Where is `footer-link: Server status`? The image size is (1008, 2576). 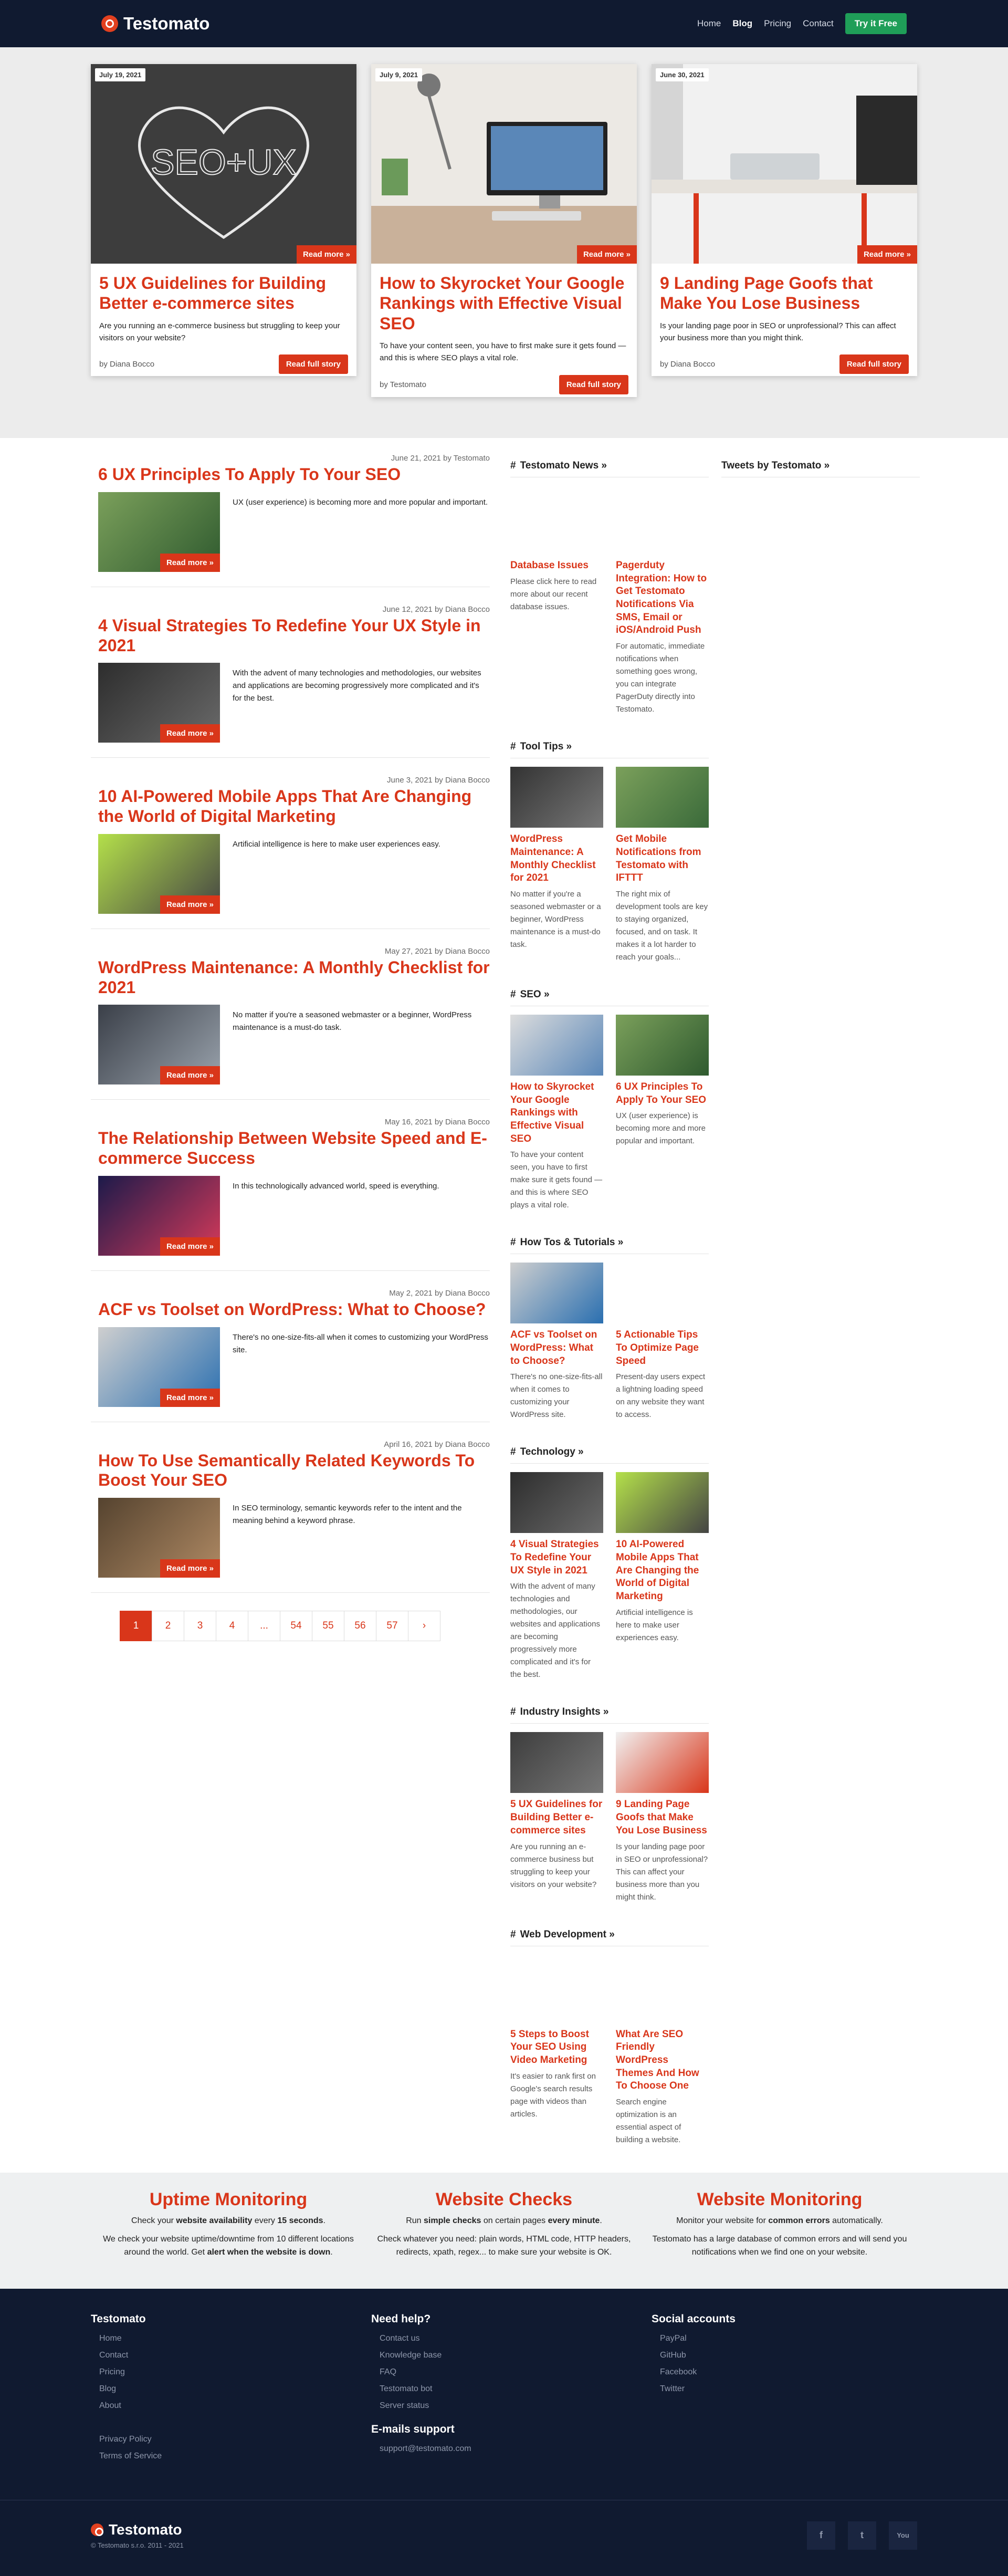
footer-link: Server status is located at coordinates (511, 2406).